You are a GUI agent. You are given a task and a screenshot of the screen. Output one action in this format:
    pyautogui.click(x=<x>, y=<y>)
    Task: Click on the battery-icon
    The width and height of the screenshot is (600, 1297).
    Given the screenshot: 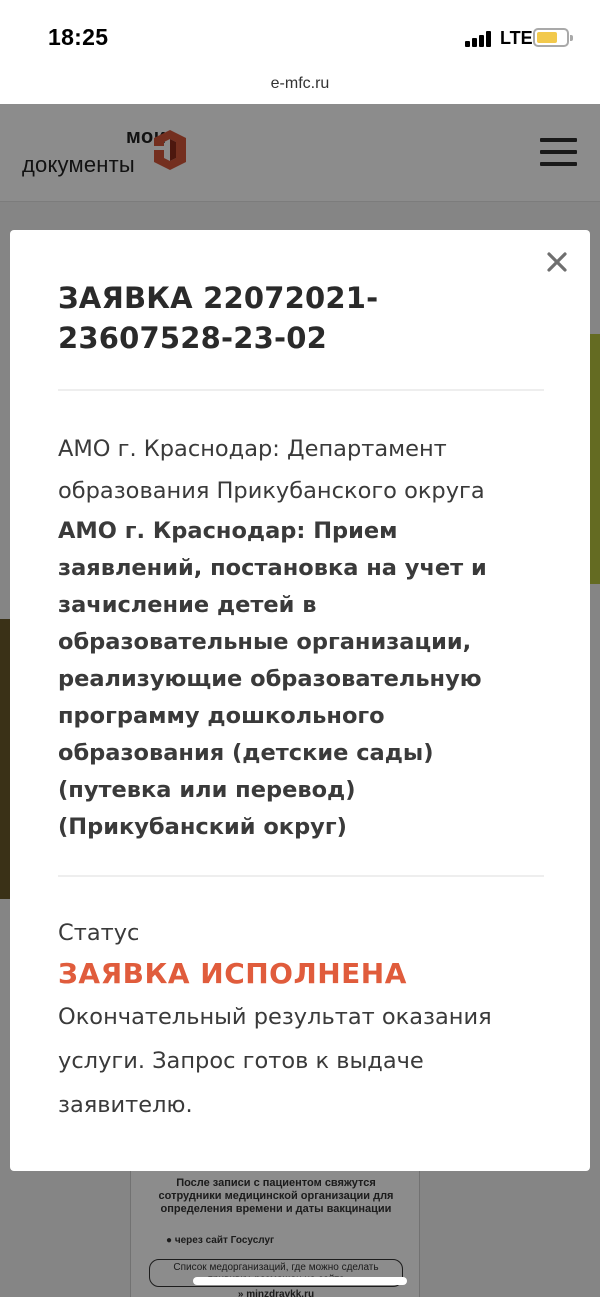 What is the action you would take?
    pyautogui.click(x=553, y=37)
    